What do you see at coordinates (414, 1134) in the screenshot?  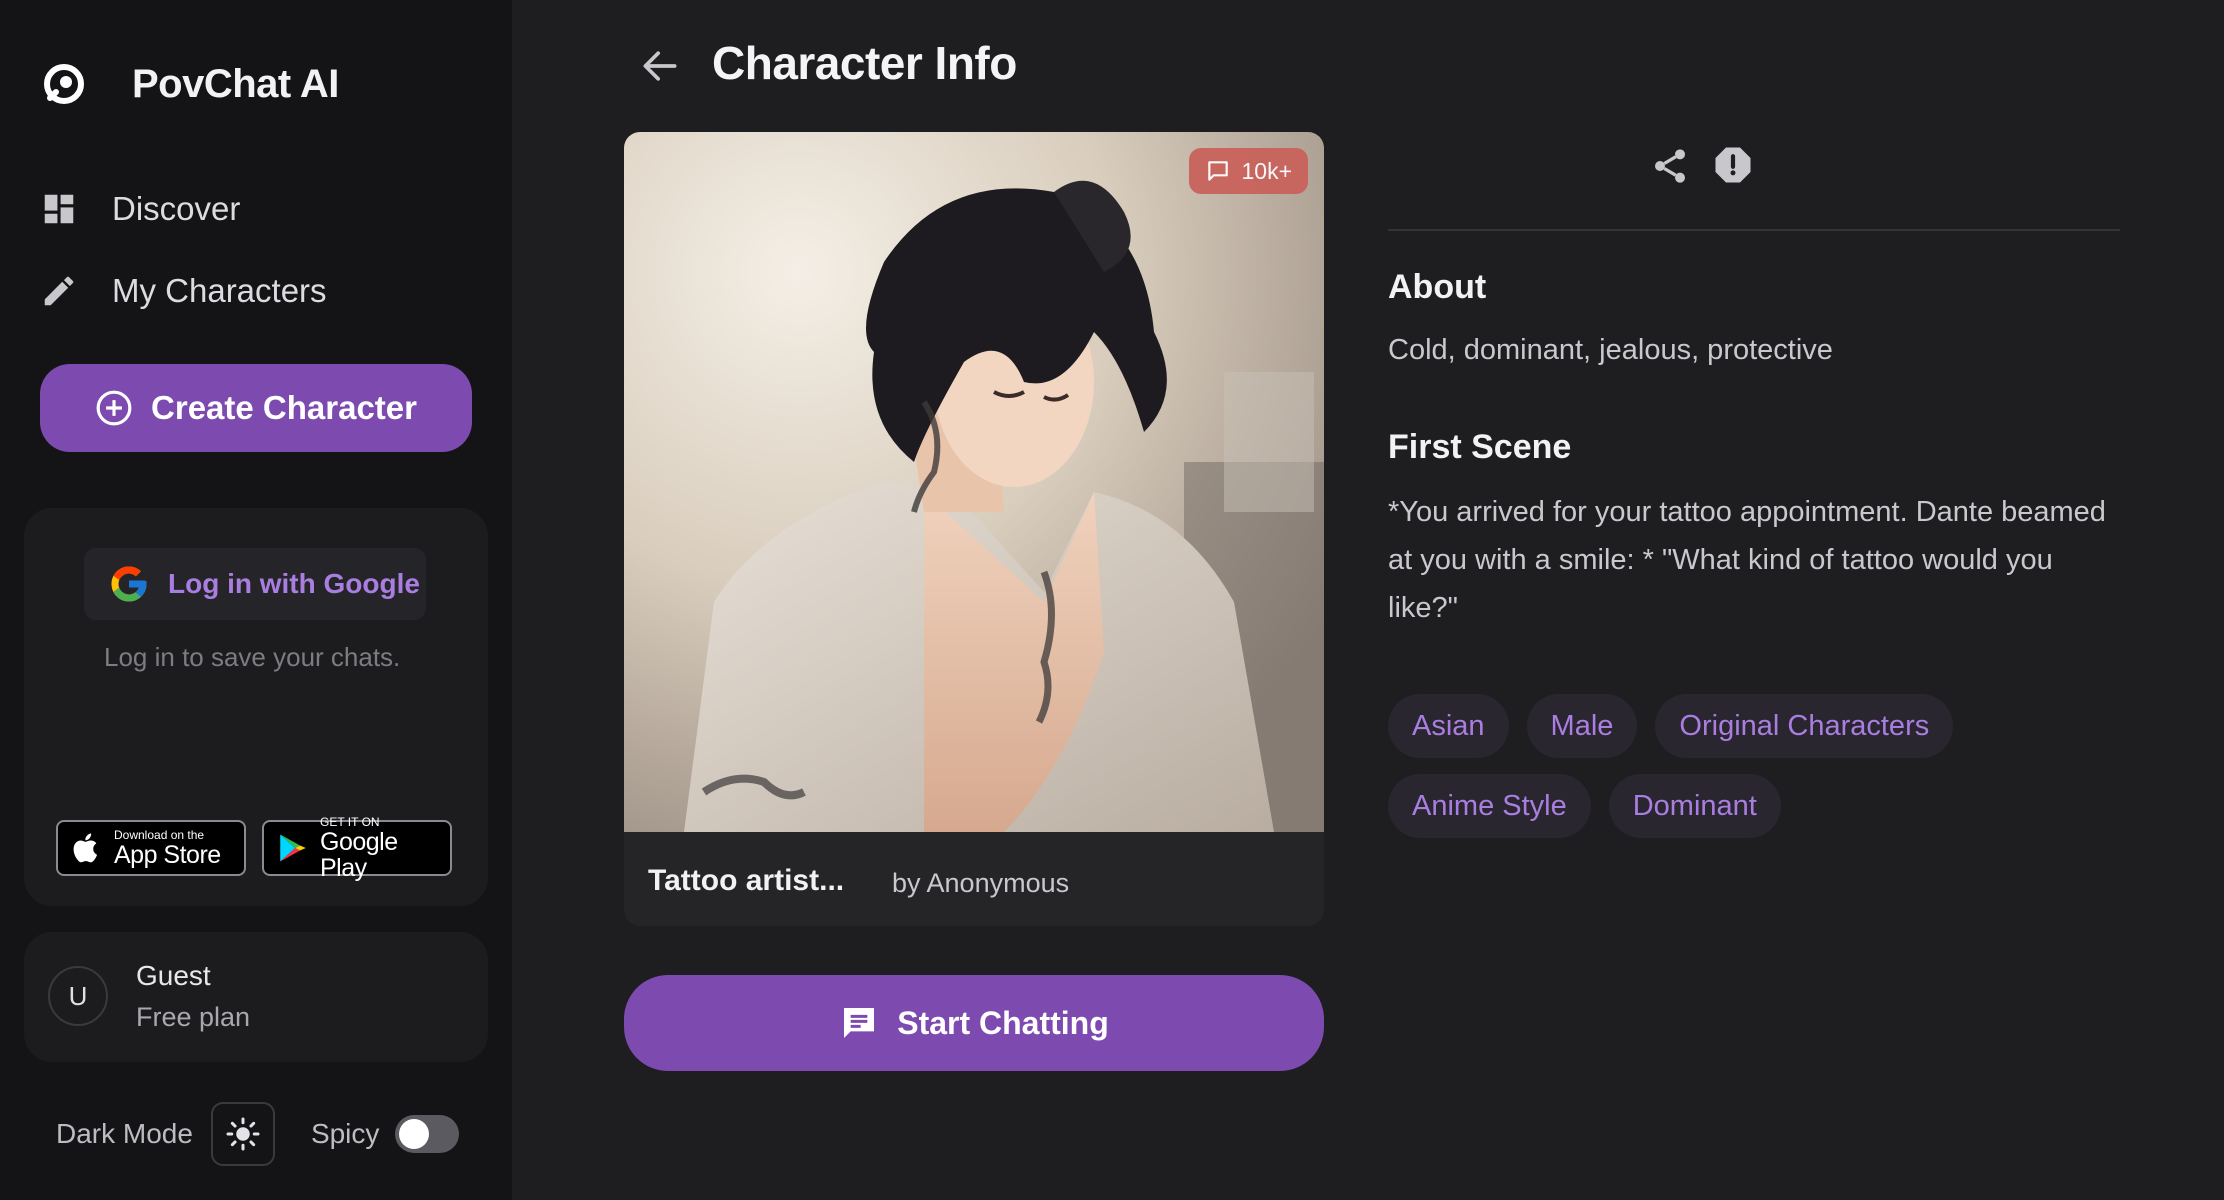 I see `spicy-toggle-knob` at bounding box center [414, 1134].